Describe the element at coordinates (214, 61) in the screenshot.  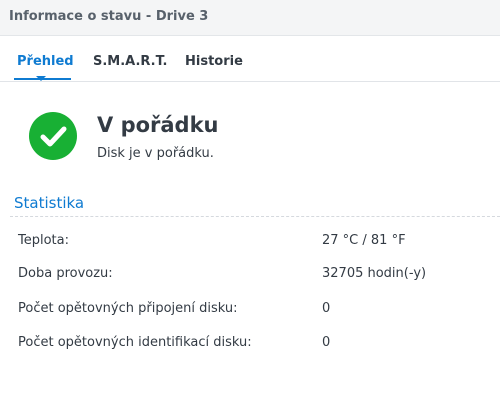
I see `tab-historie: Historie` at that location.